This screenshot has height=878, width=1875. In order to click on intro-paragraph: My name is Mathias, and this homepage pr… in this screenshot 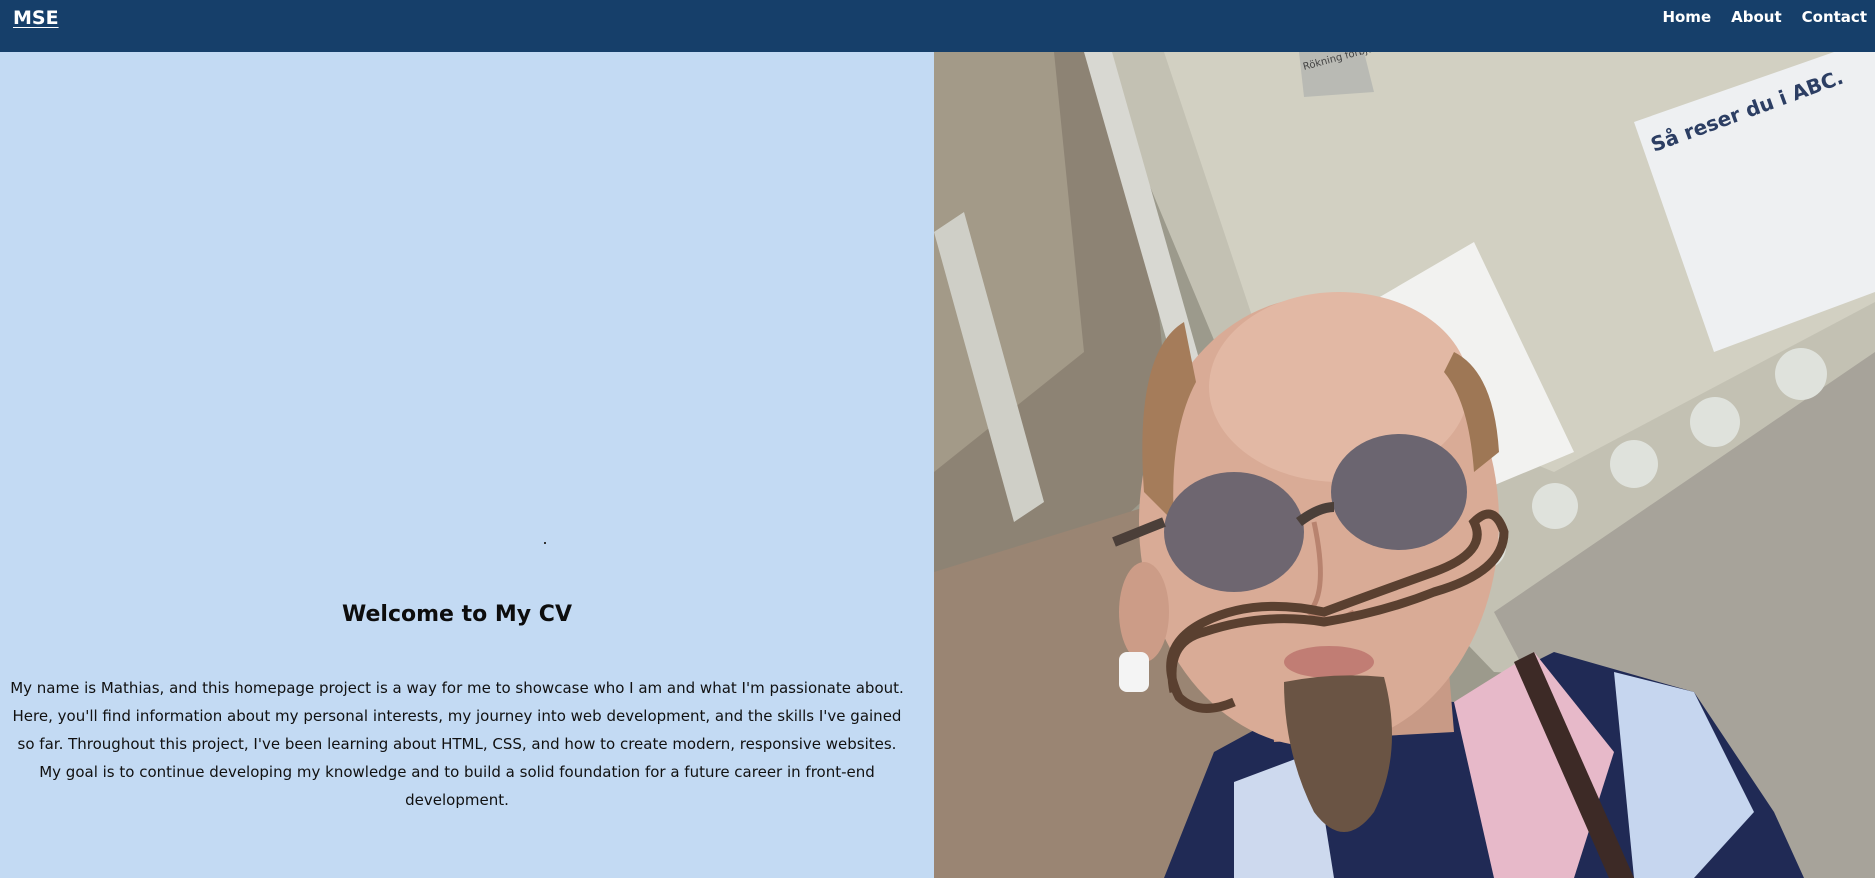, I will do `click(457, 744)`.